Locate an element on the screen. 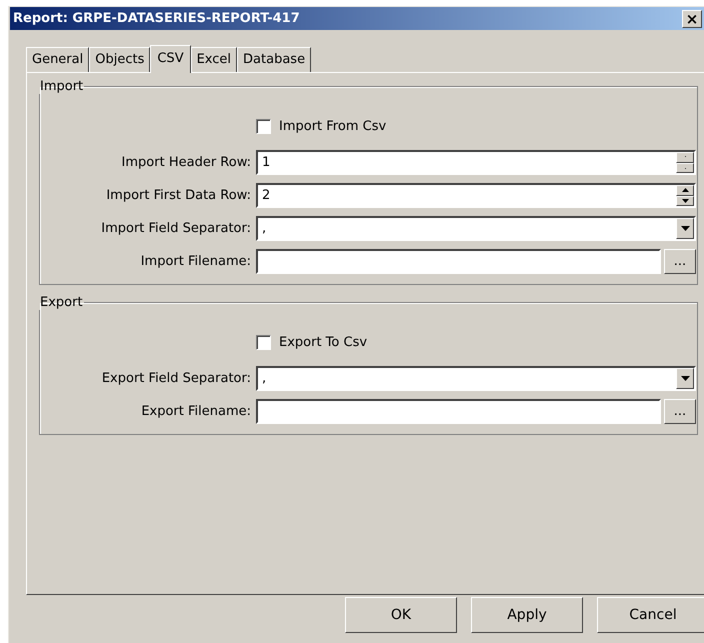 This screenshot has height=643, width=704. tab: Objects is located at coordinates (119, 59).